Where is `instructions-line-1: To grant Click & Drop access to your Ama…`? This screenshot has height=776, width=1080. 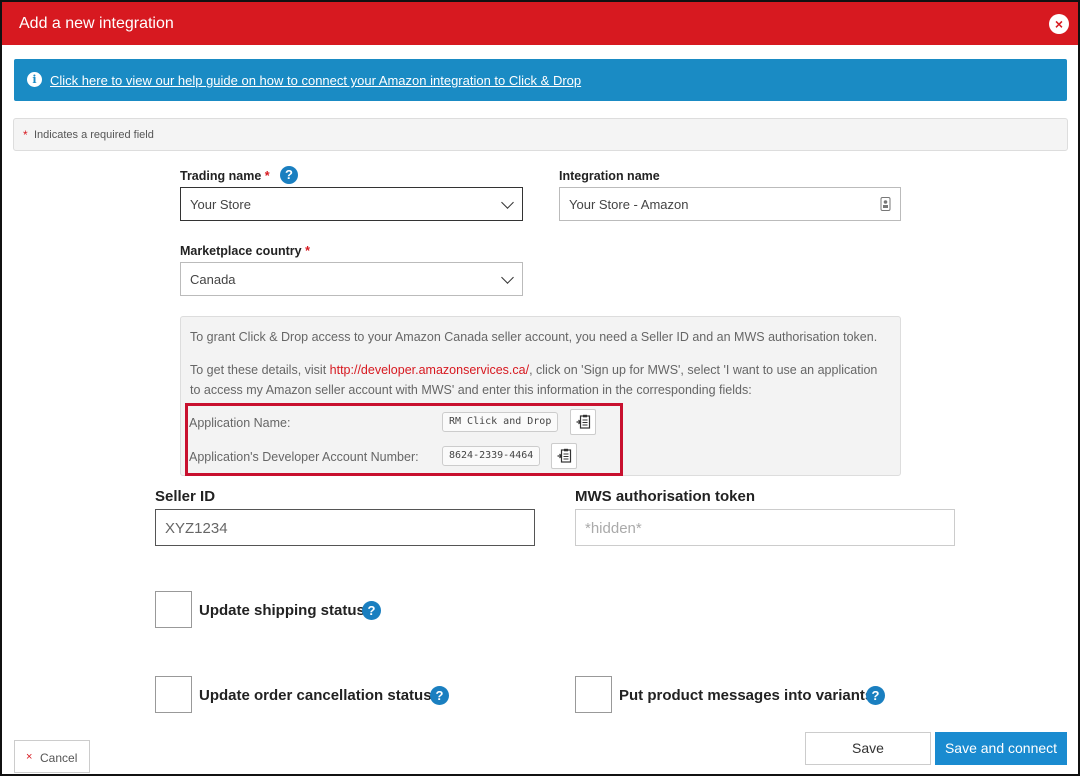 instructions-line-1: To grant Click & Drop access to your Ama… is located at coordinates (534, 337).